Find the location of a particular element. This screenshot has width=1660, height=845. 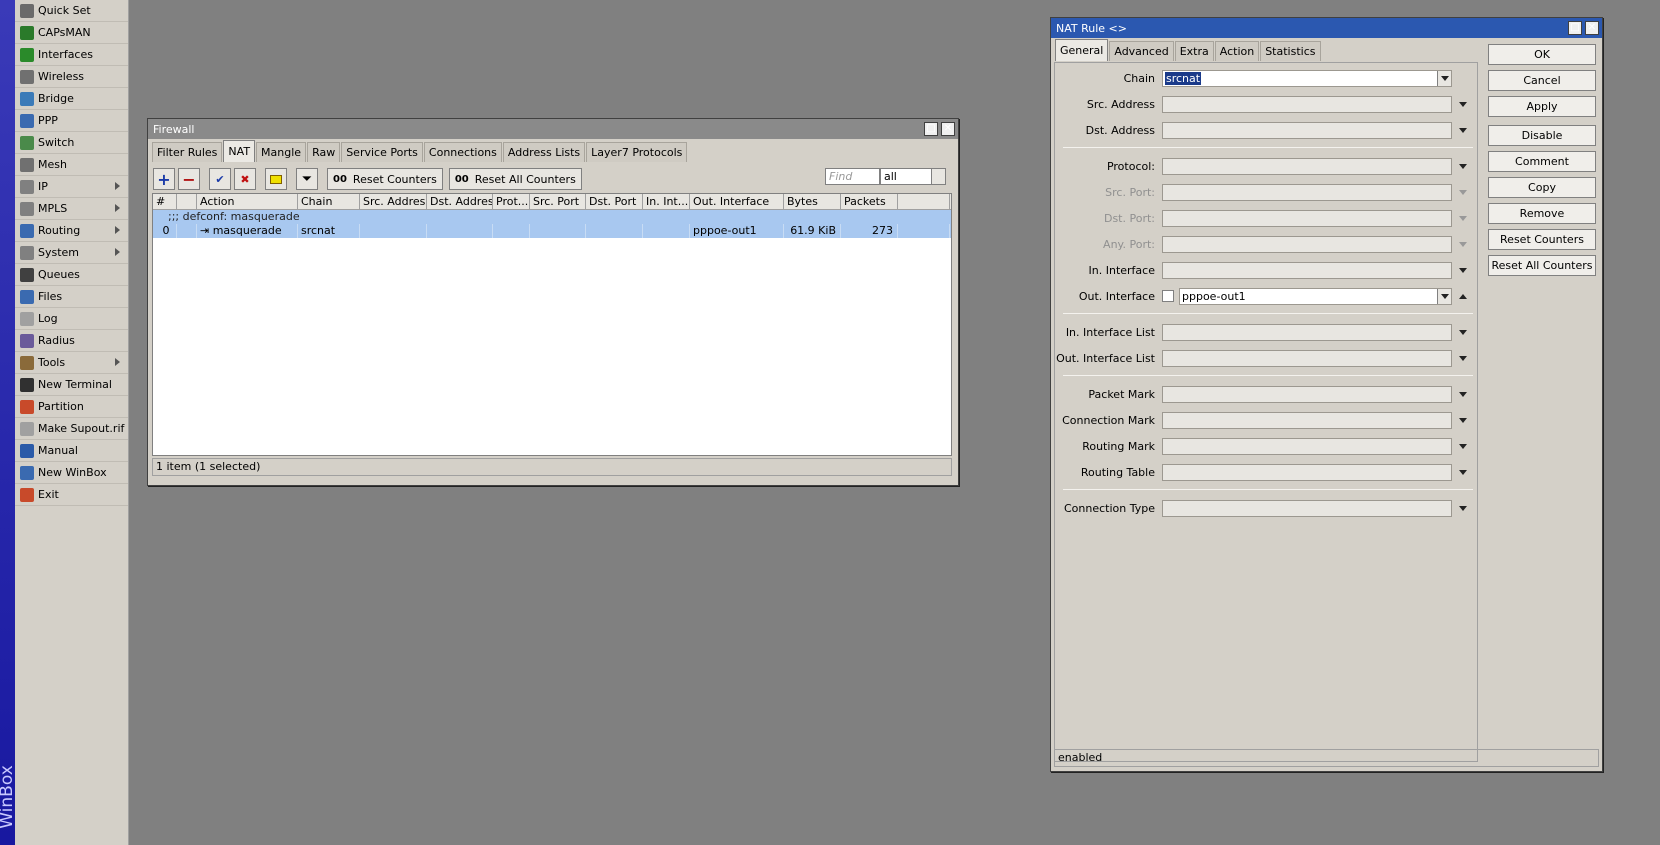

sidebar-item-manual: Manual is located at coordinates (71, 451).